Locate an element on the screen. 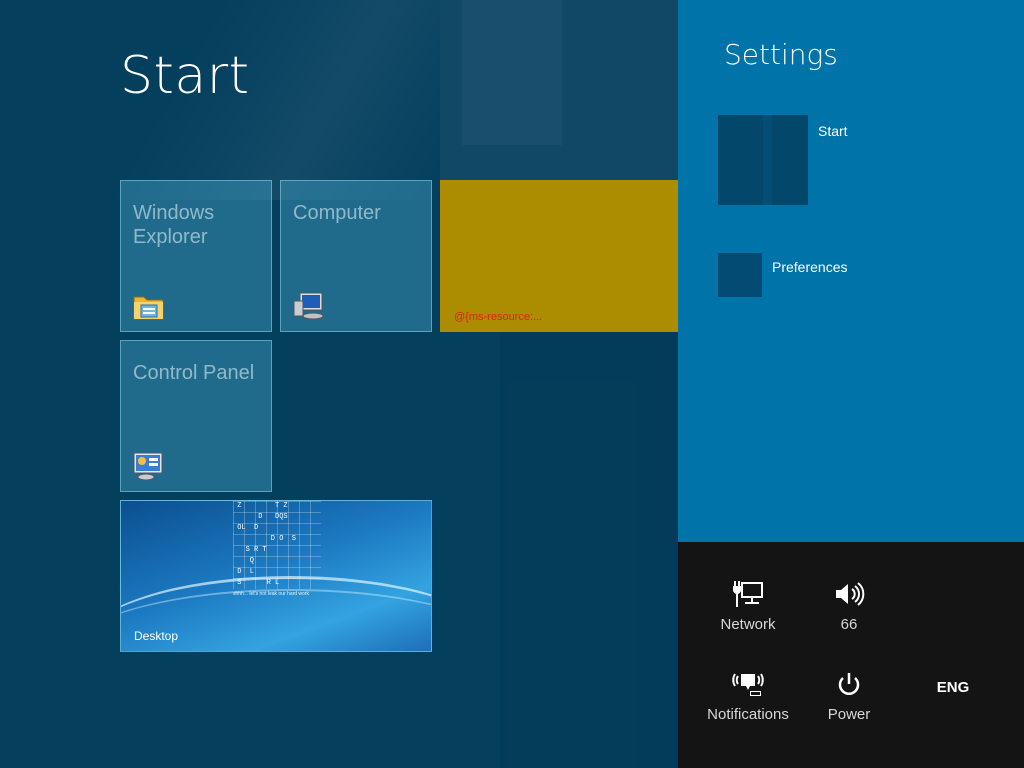 This screenshot has height=768, width=1024. settings-title: Settings is located at coordinates (781, 54).